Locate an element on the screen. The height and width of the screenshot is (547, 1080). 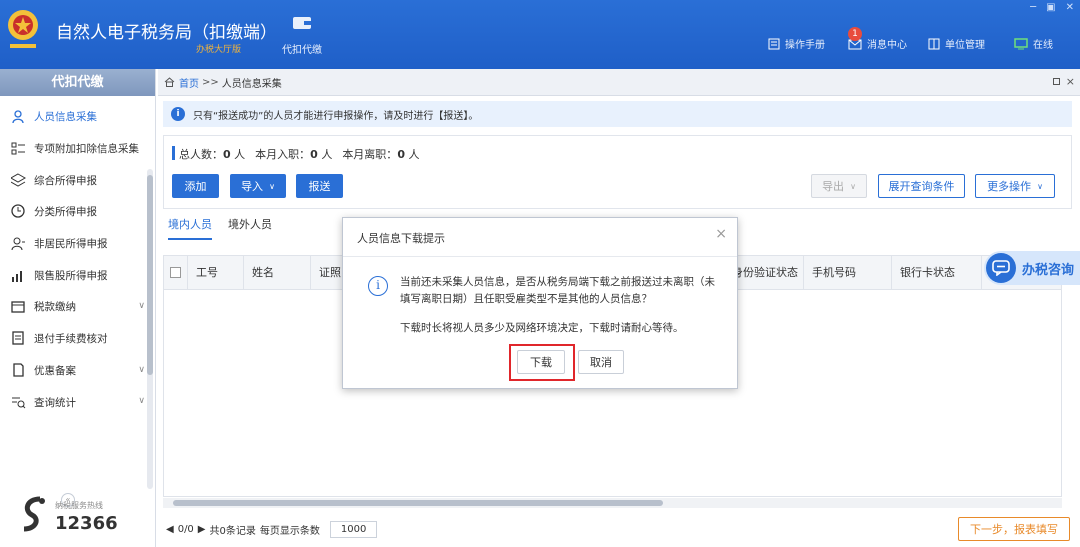
more-label: 更多操作 is located at coordinates (1009, 186).